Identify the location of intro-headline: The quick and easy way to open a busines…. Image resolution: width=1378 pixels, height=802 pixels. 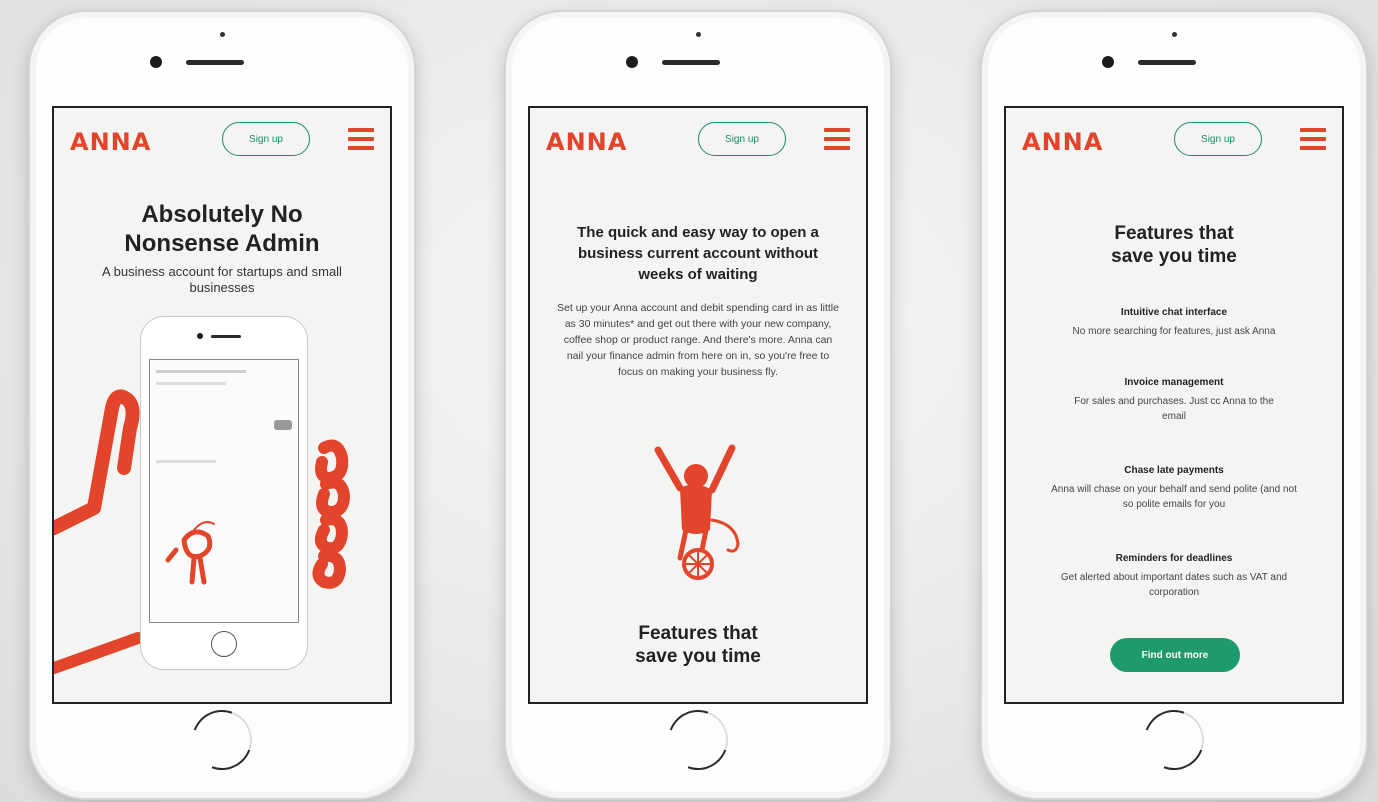
(698, 253).